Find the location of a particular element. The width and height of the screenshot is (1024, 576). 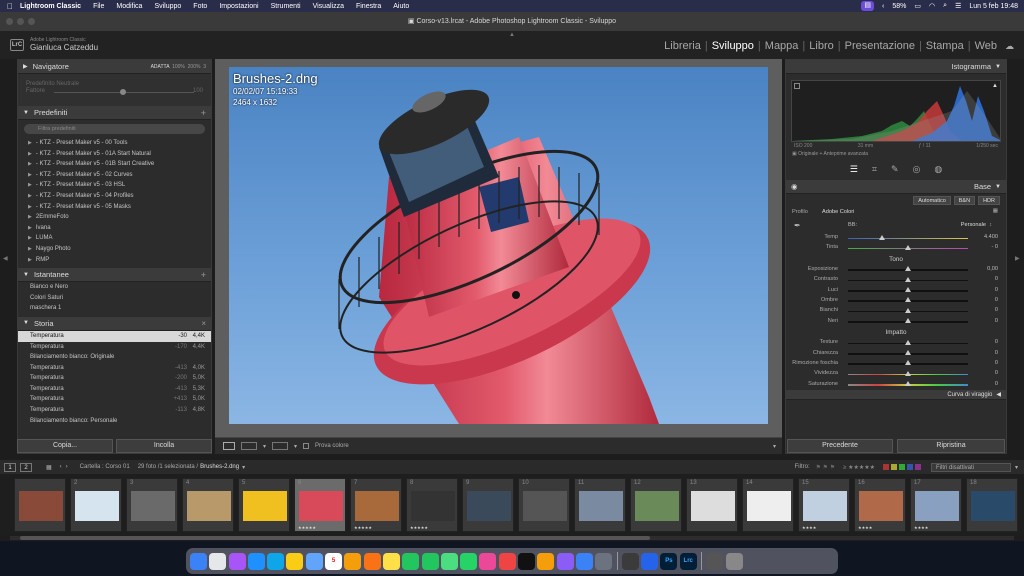

chevron-updown-icon: ↕ is located at coordinates (990, 225).